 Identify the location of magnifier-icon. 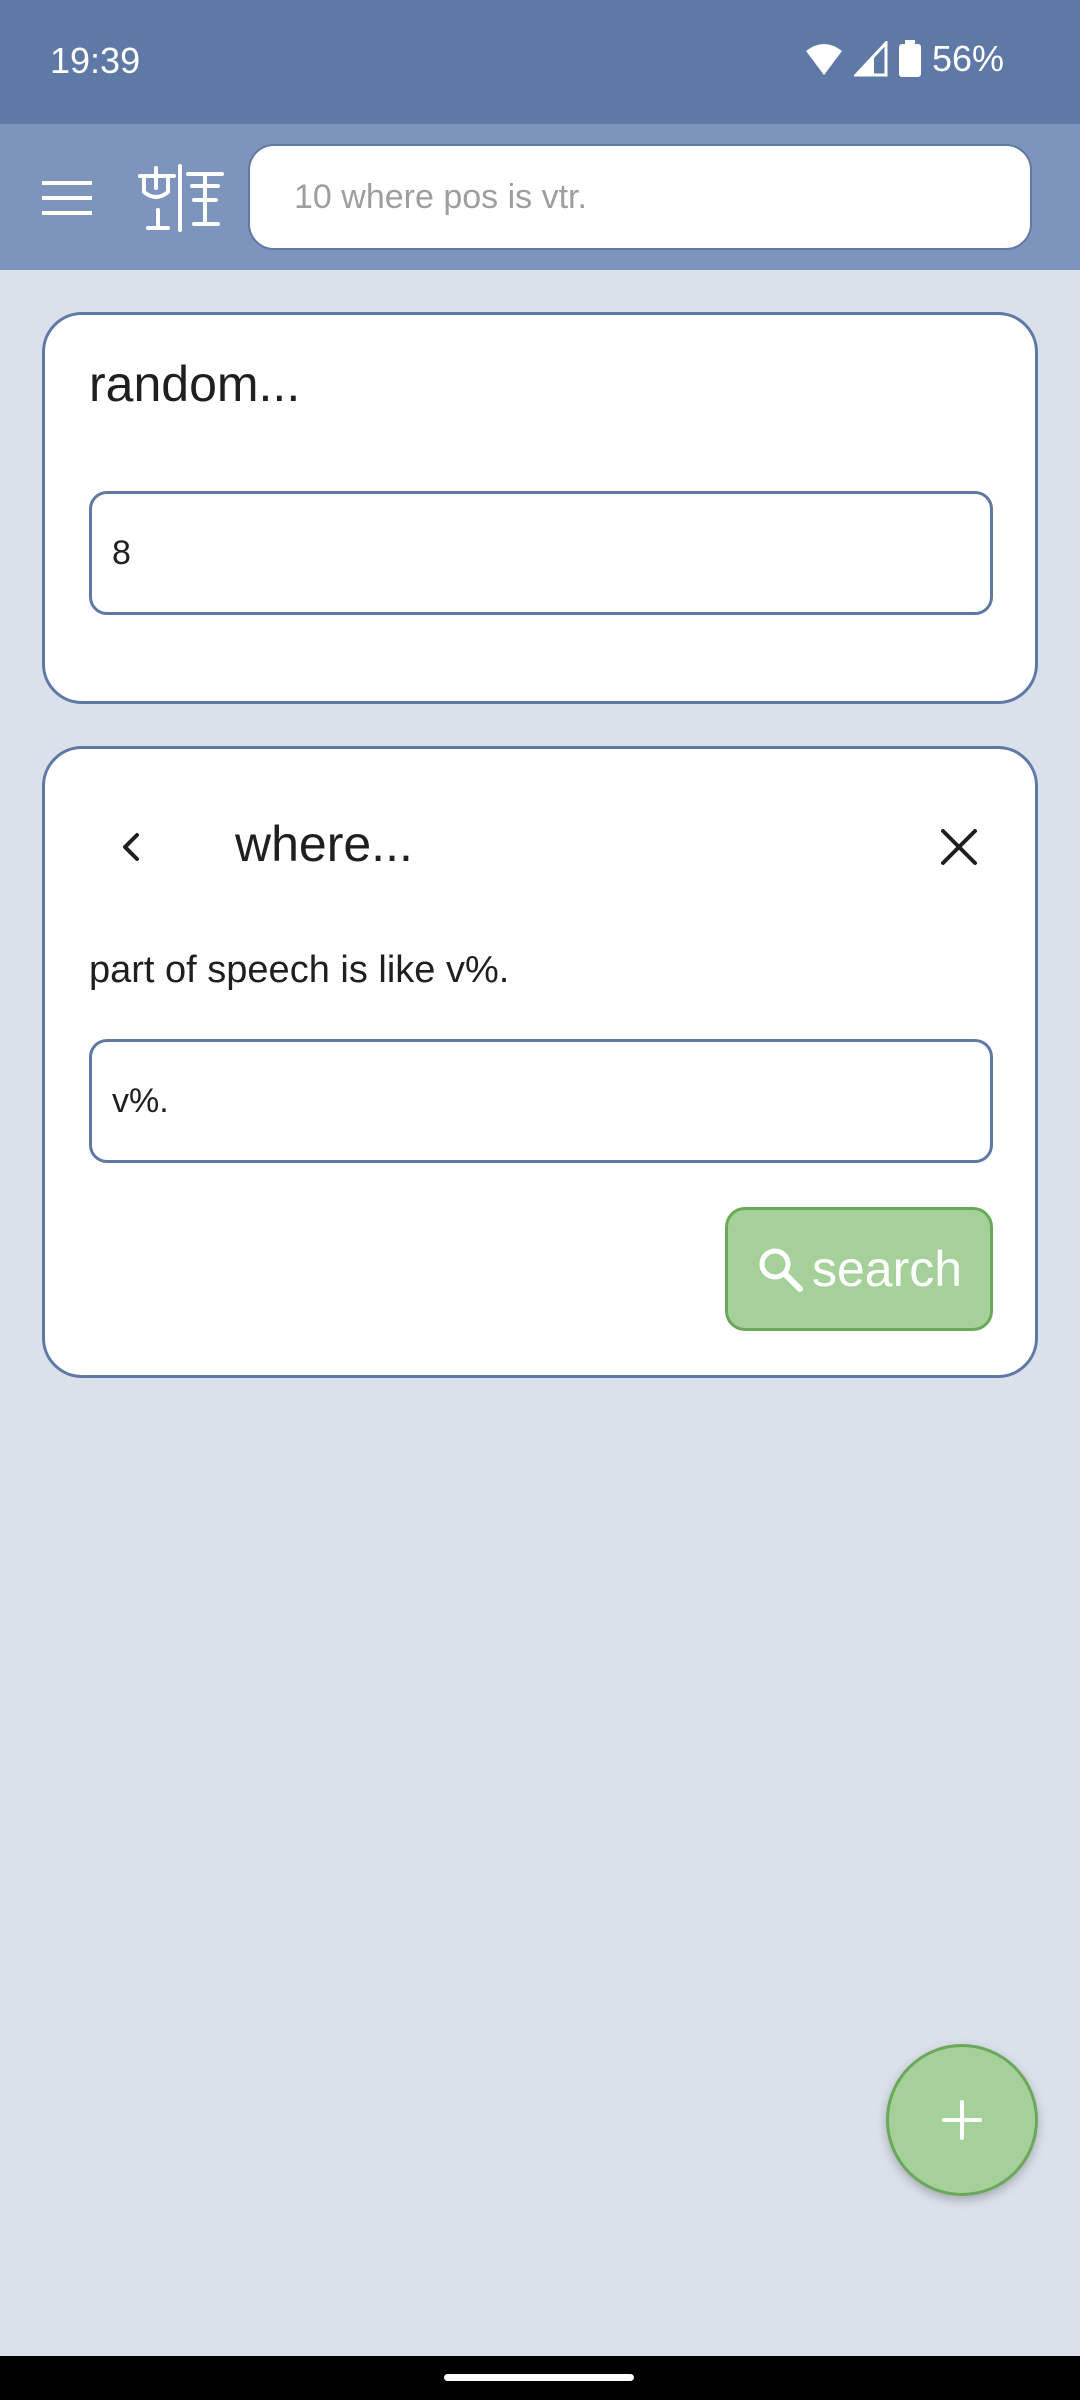
(781, 1270).